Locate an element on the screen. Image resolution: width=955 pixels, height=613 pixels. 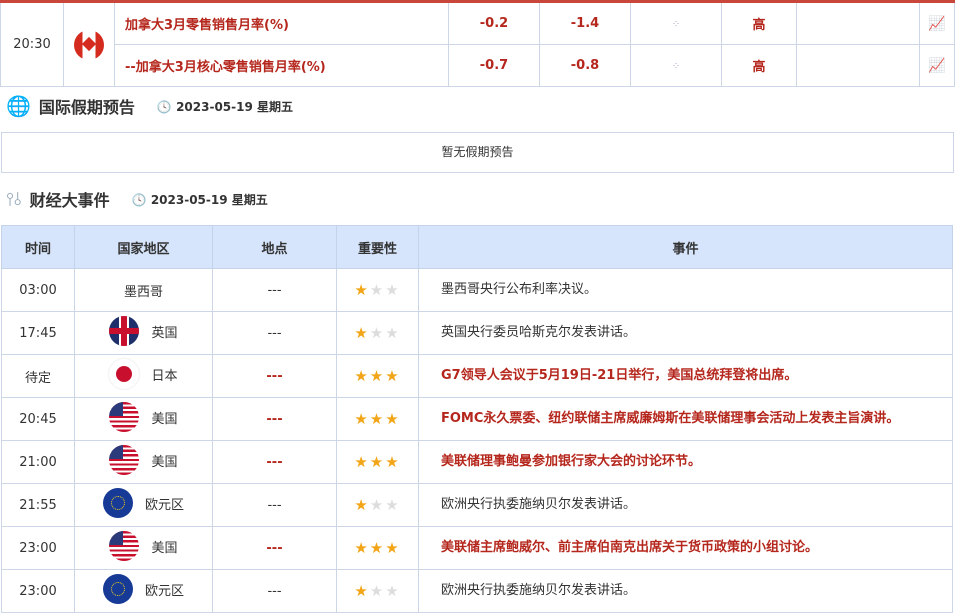
header-time: 时间 is located at coordinates (38, 247).